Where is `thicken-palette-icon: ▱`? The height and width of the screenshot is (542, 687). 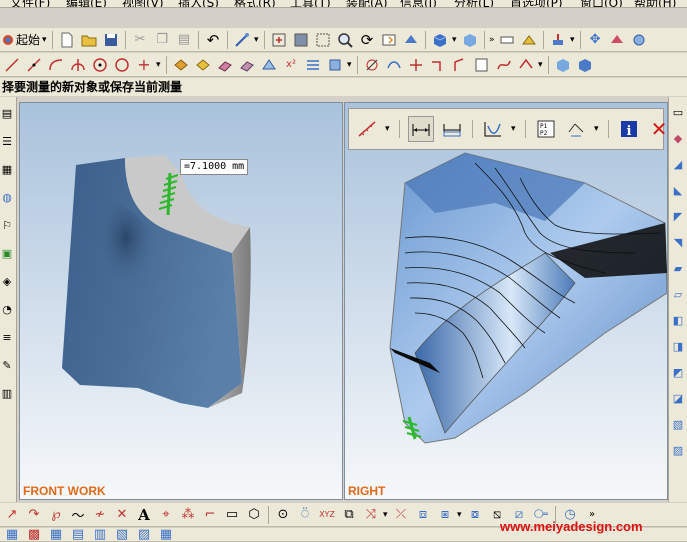
thicken-palette-icon: ▱ is located at coordinates (678, 294).